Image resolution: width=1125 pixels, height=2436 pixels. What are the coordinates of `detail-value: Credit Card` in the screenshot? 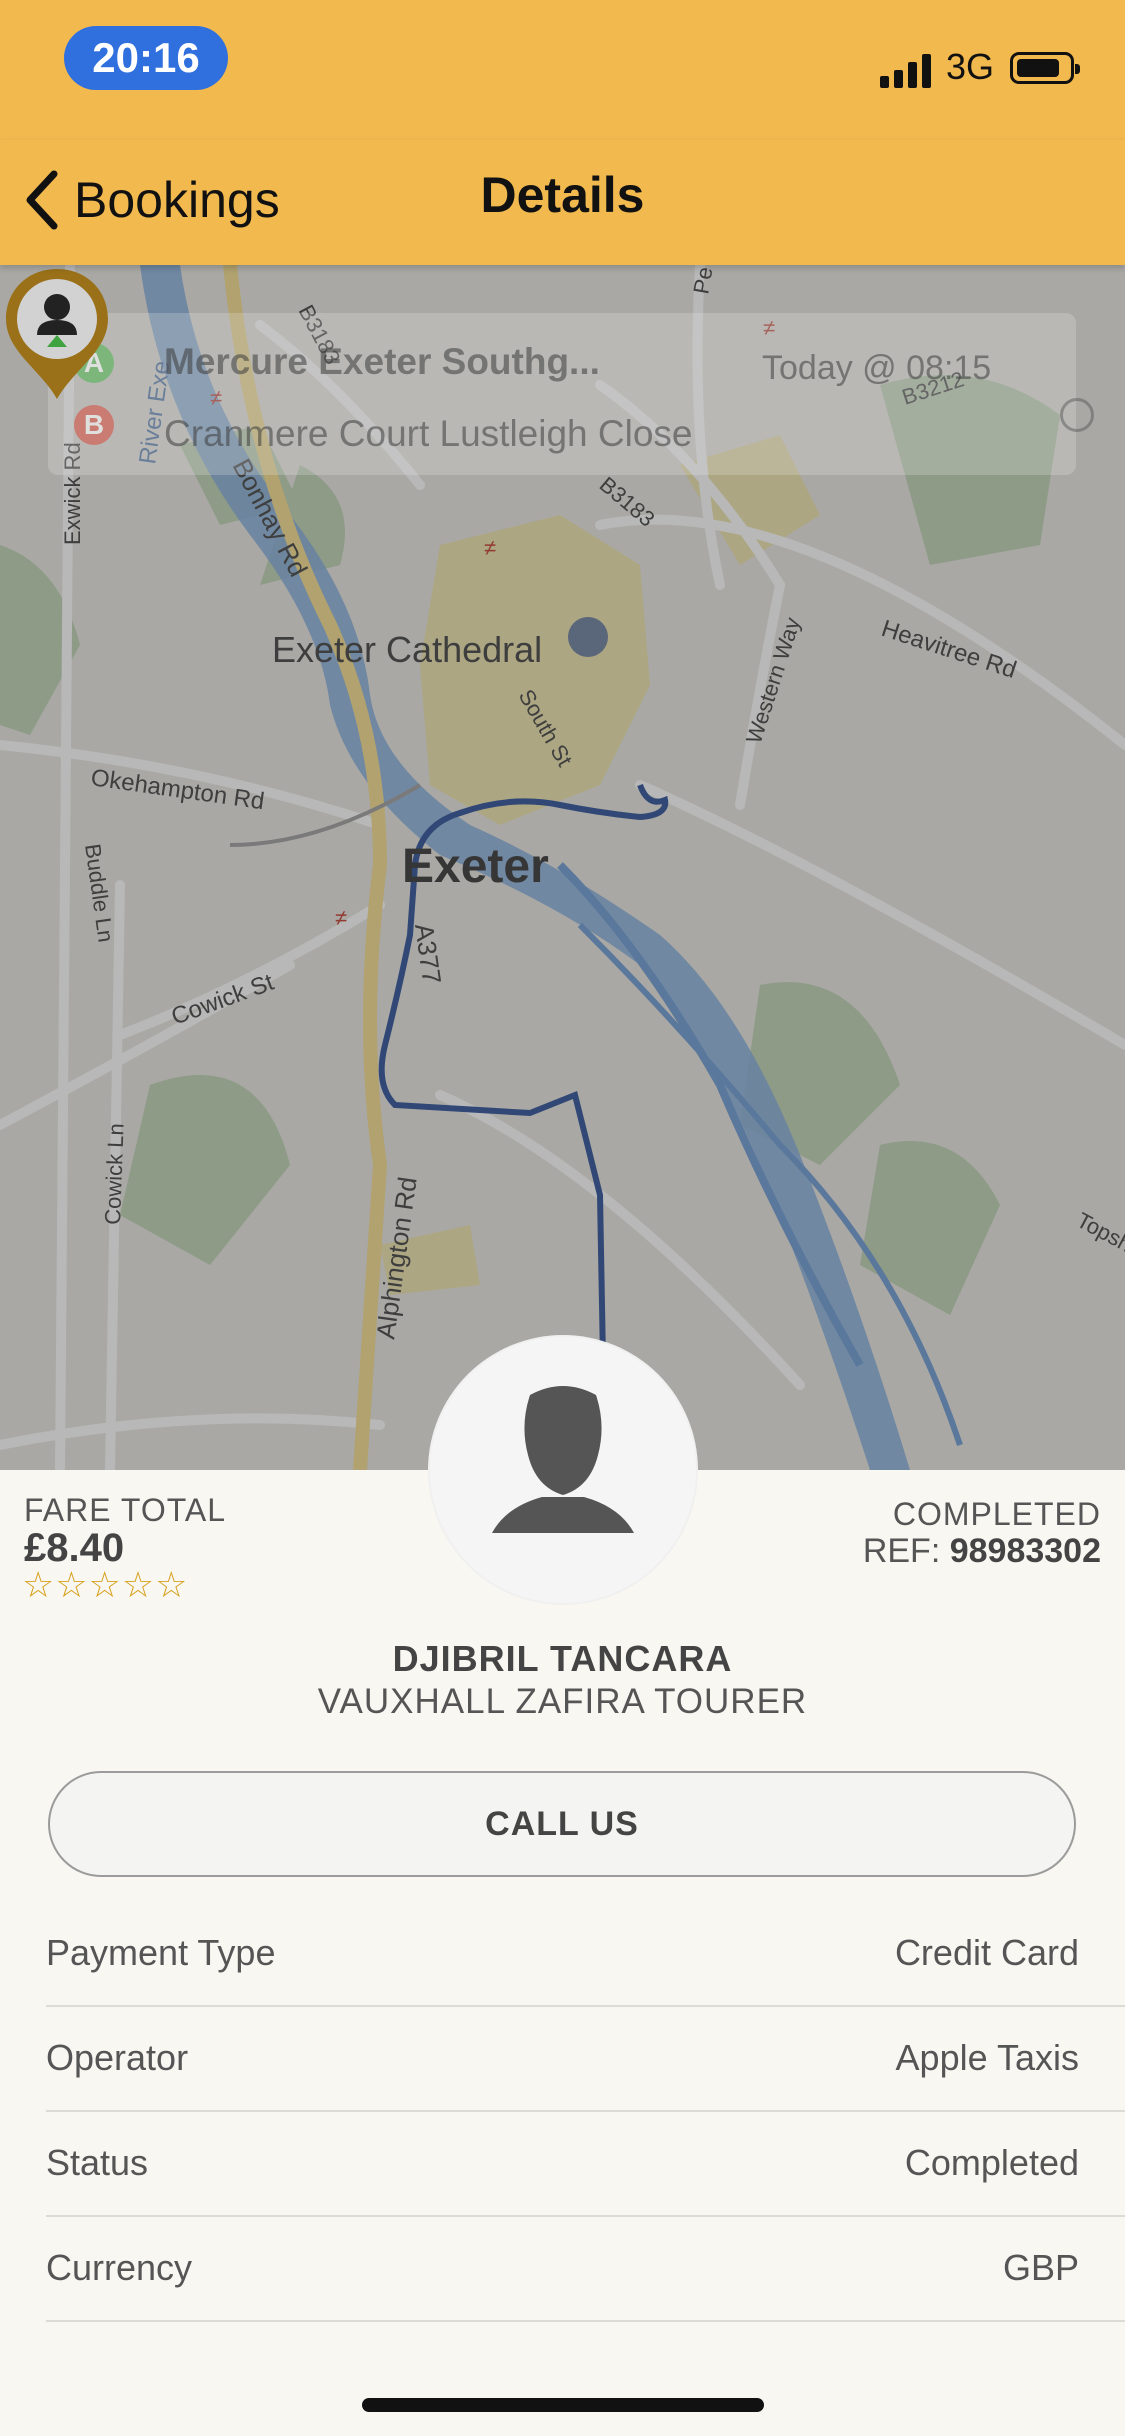 It's located at (986, 1952).